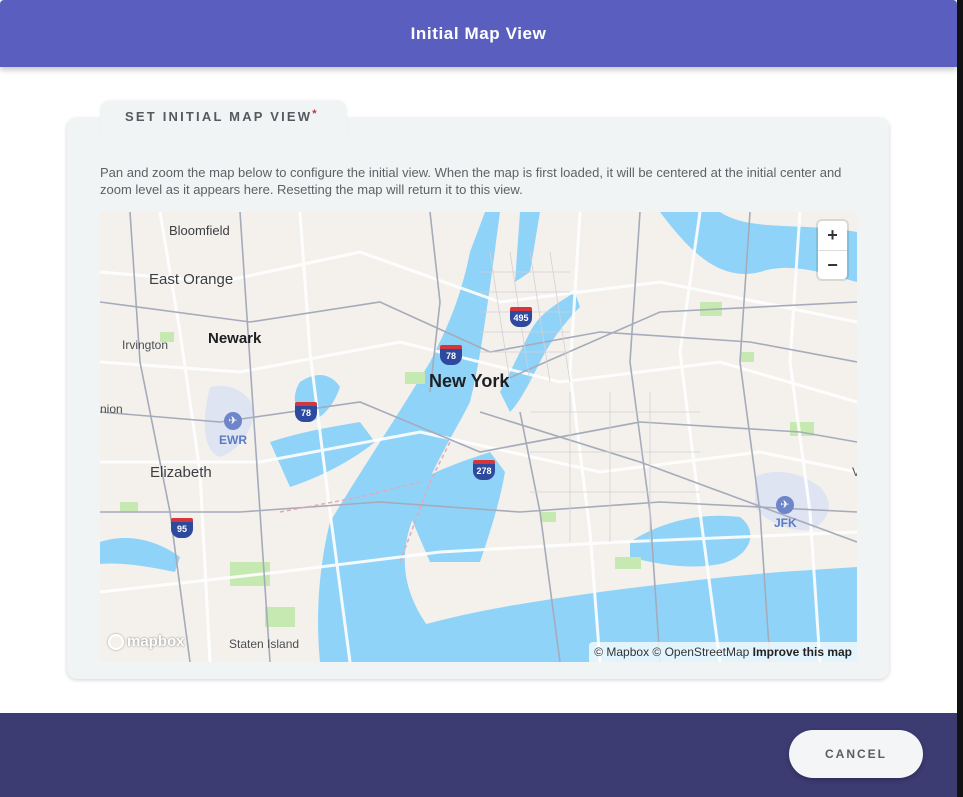 The width and height of the screenshot is (963, 797). Describe the element at coordinates (484, 470) in the screenshot. I see `interstate-shield-icon: 278` at that location.